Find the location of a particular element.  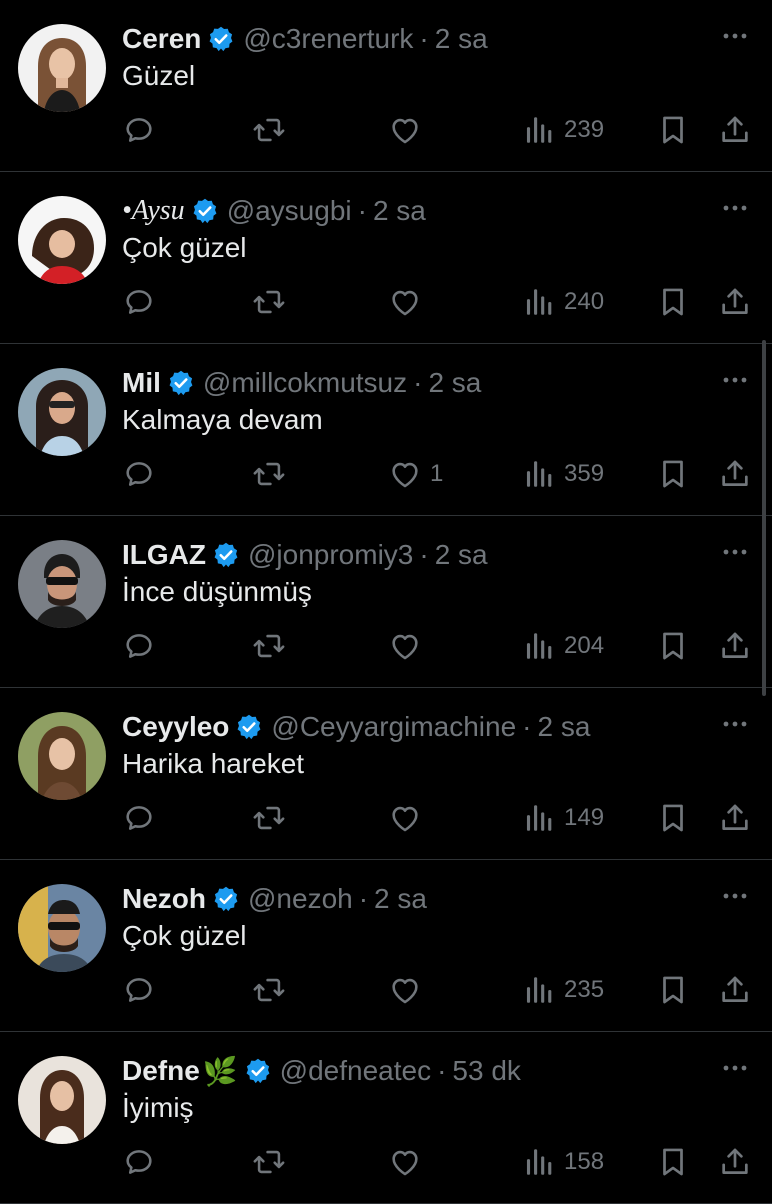

username-handle: @c3renerturk is located at coordinates (328, 39).